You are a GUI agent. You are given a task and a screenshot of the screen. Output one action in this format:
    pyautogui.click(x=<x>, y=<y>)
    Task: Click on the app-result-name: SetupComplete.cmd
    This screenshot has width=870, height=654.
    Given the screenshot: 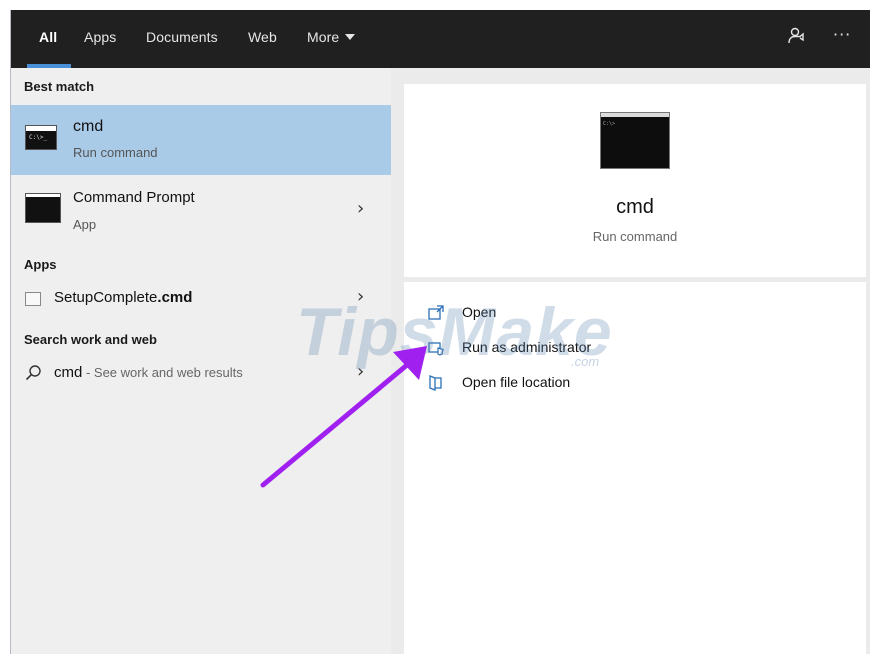 What is the action you would take?
    pyautogui.click(x=123, y=297)
    